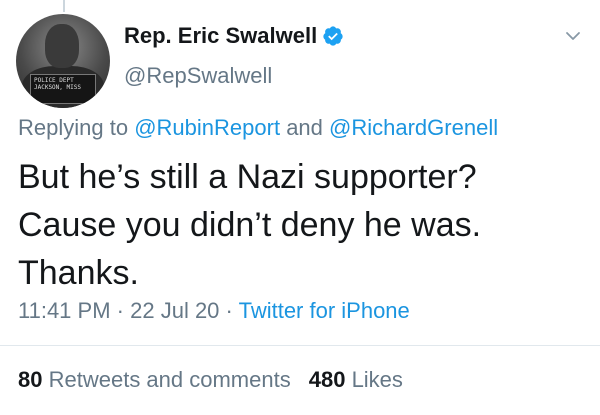 This screenshot has width=600, height=415. I want to click on tweet-date: 22 Jul 20, so click(174, 310).